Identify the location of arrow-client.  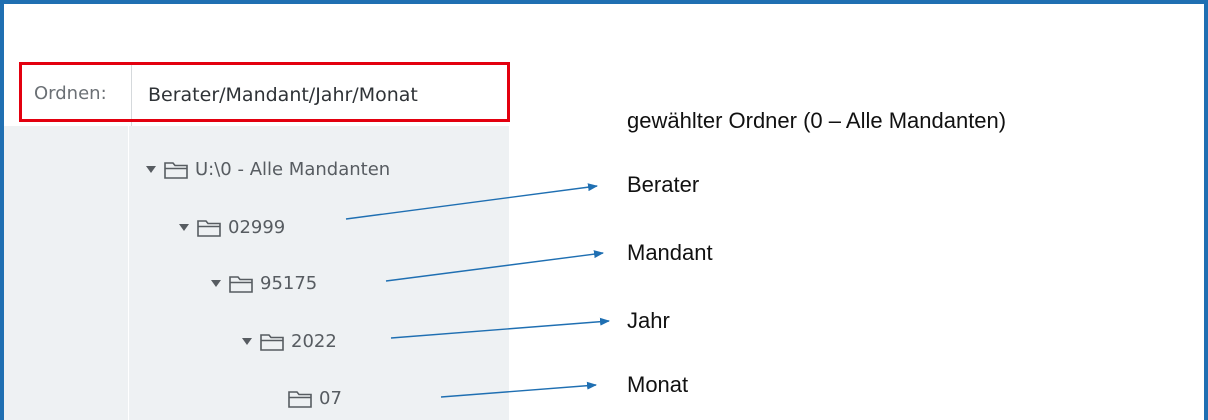
(494, 266).